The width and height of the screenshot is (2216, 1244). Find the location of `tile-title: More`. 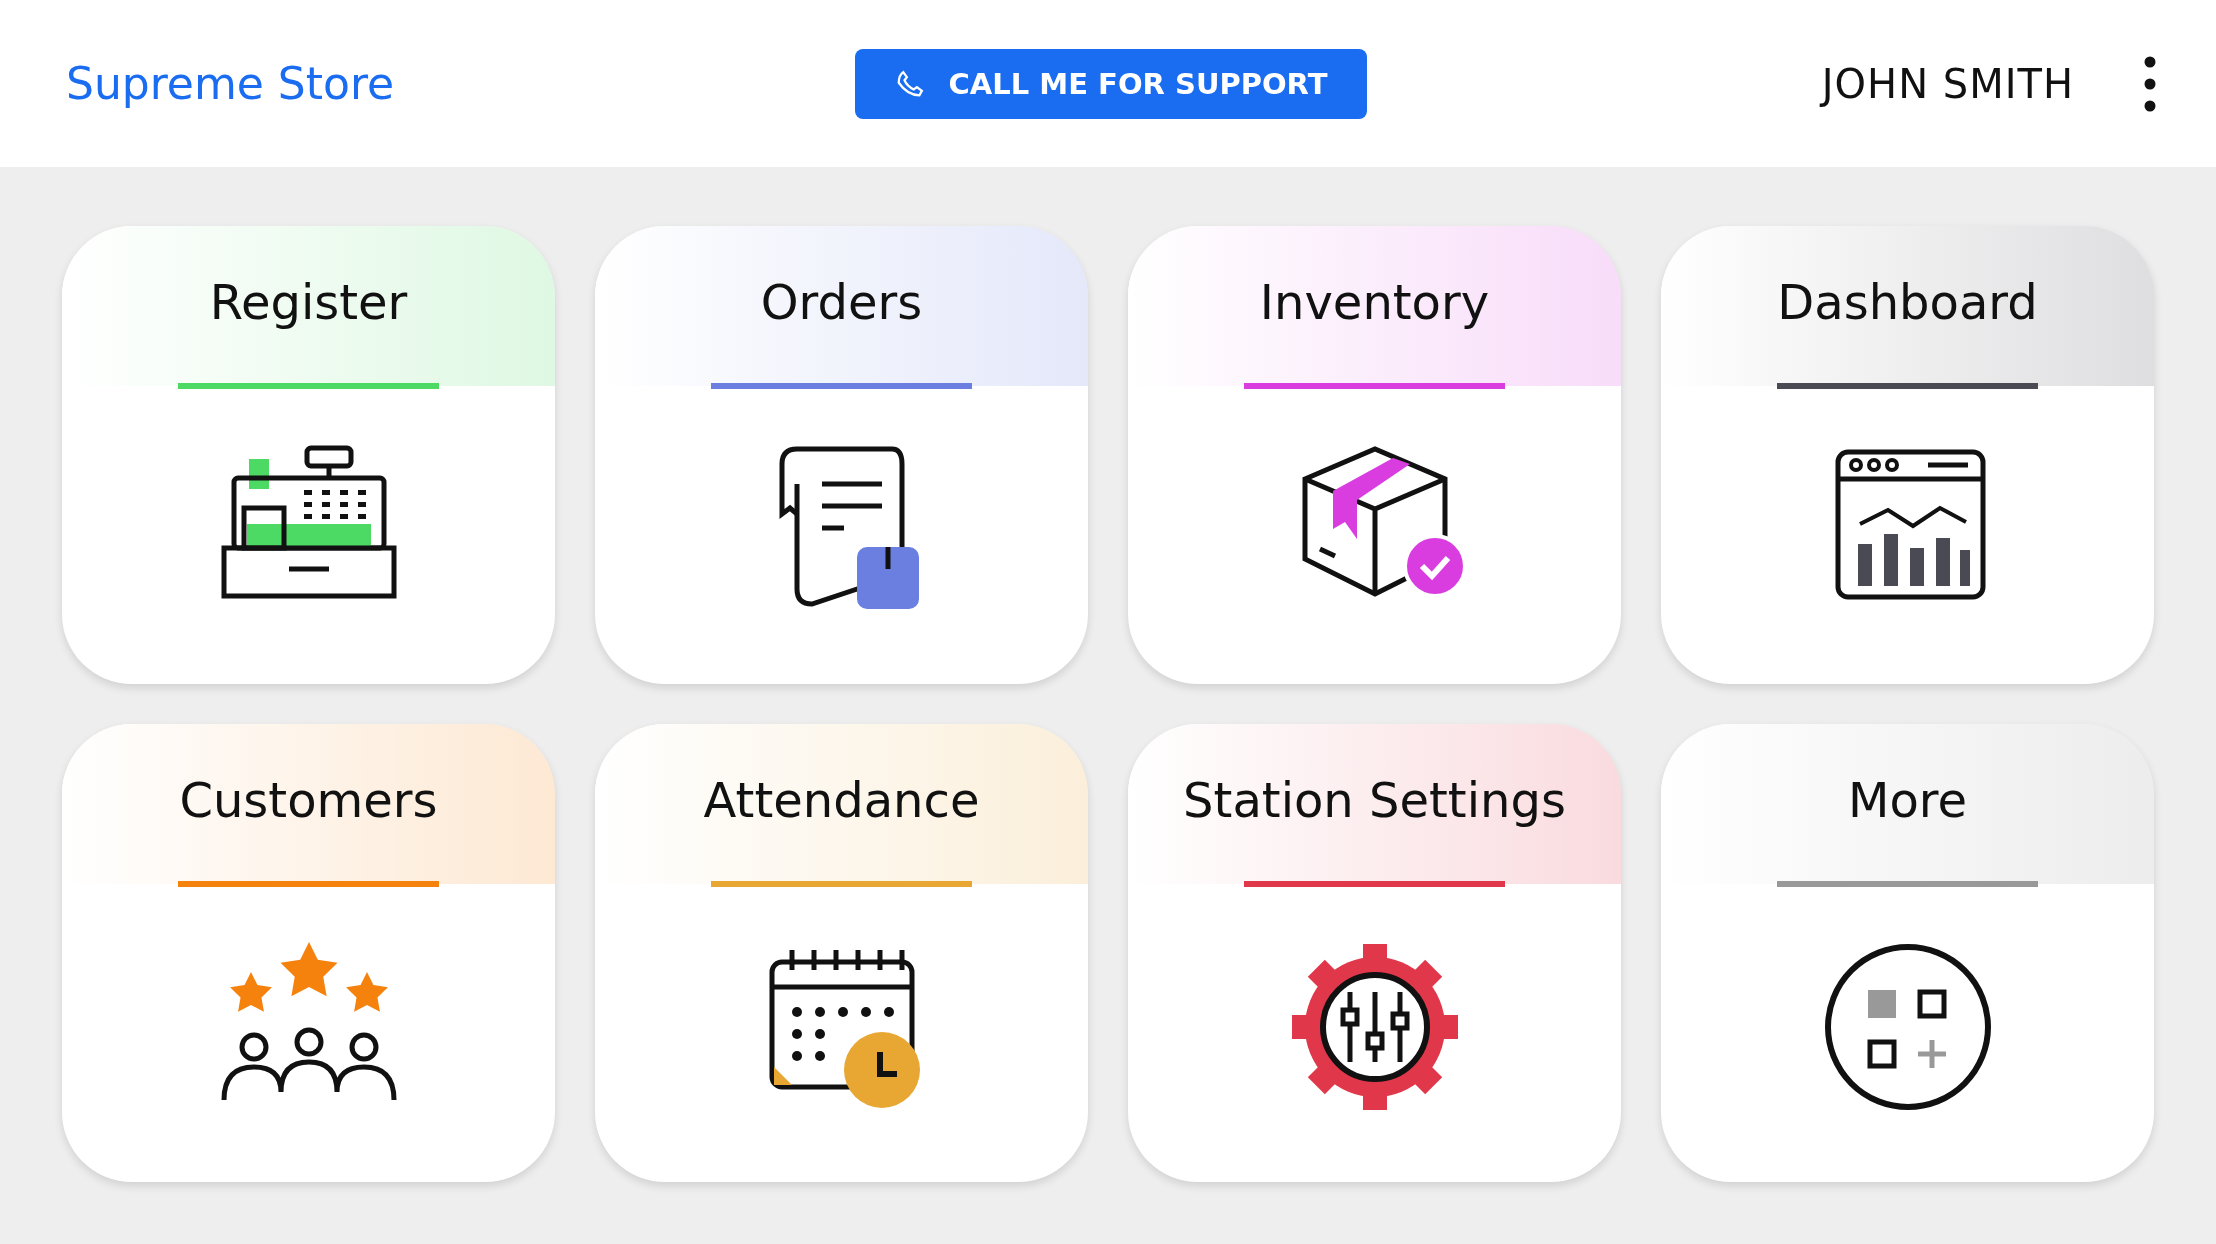

tile-title: More is located at coordinates (1907, 800).